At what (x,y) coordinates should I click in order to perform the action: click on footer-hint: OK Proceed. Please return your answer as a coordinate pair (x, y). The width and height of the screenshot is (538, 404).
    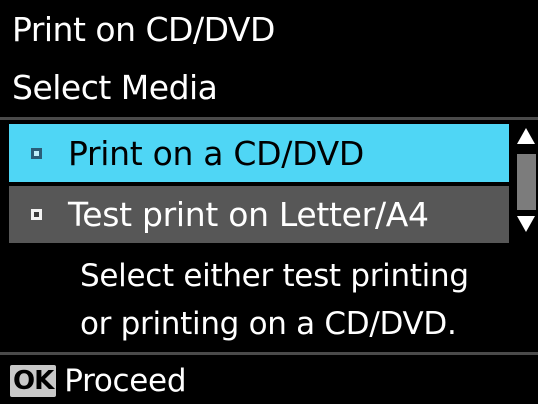
    Looking at the image, I should click on (98, 381).